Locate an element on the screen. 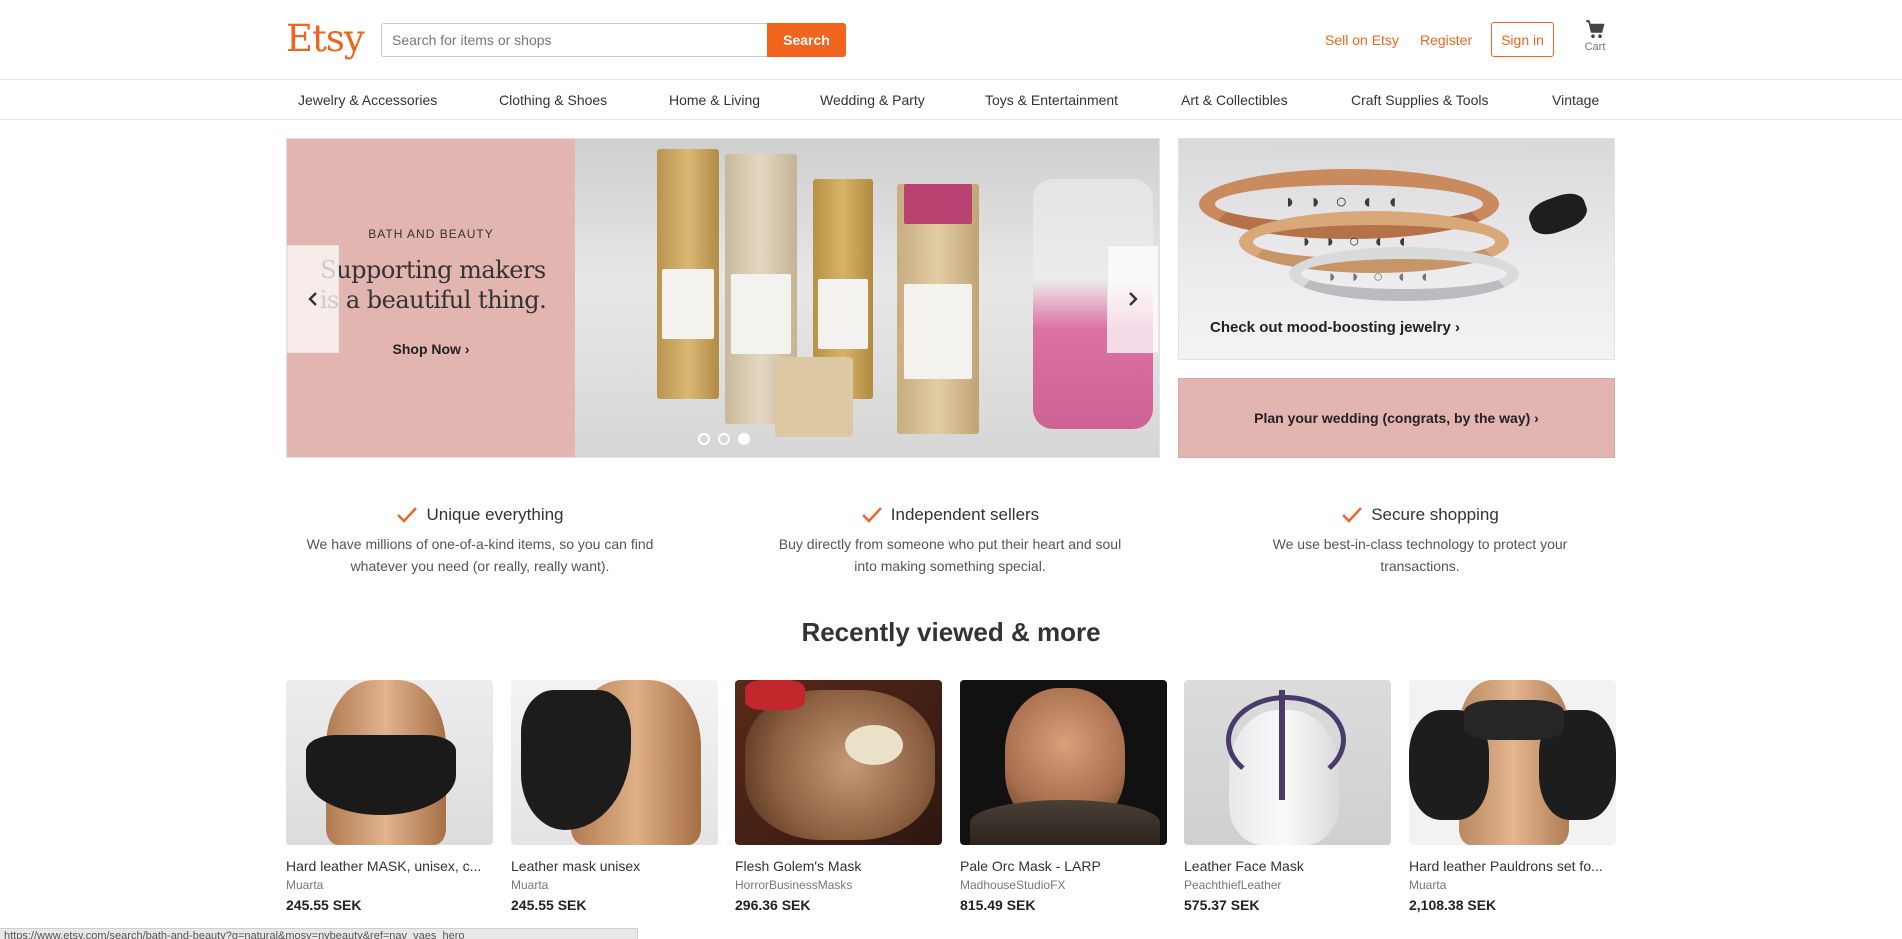 Image resolution: width=1902 pixels, height=939 pixels. category-toys-entertainment: Toys & Entertainment is located at coordinates (1051, 100).